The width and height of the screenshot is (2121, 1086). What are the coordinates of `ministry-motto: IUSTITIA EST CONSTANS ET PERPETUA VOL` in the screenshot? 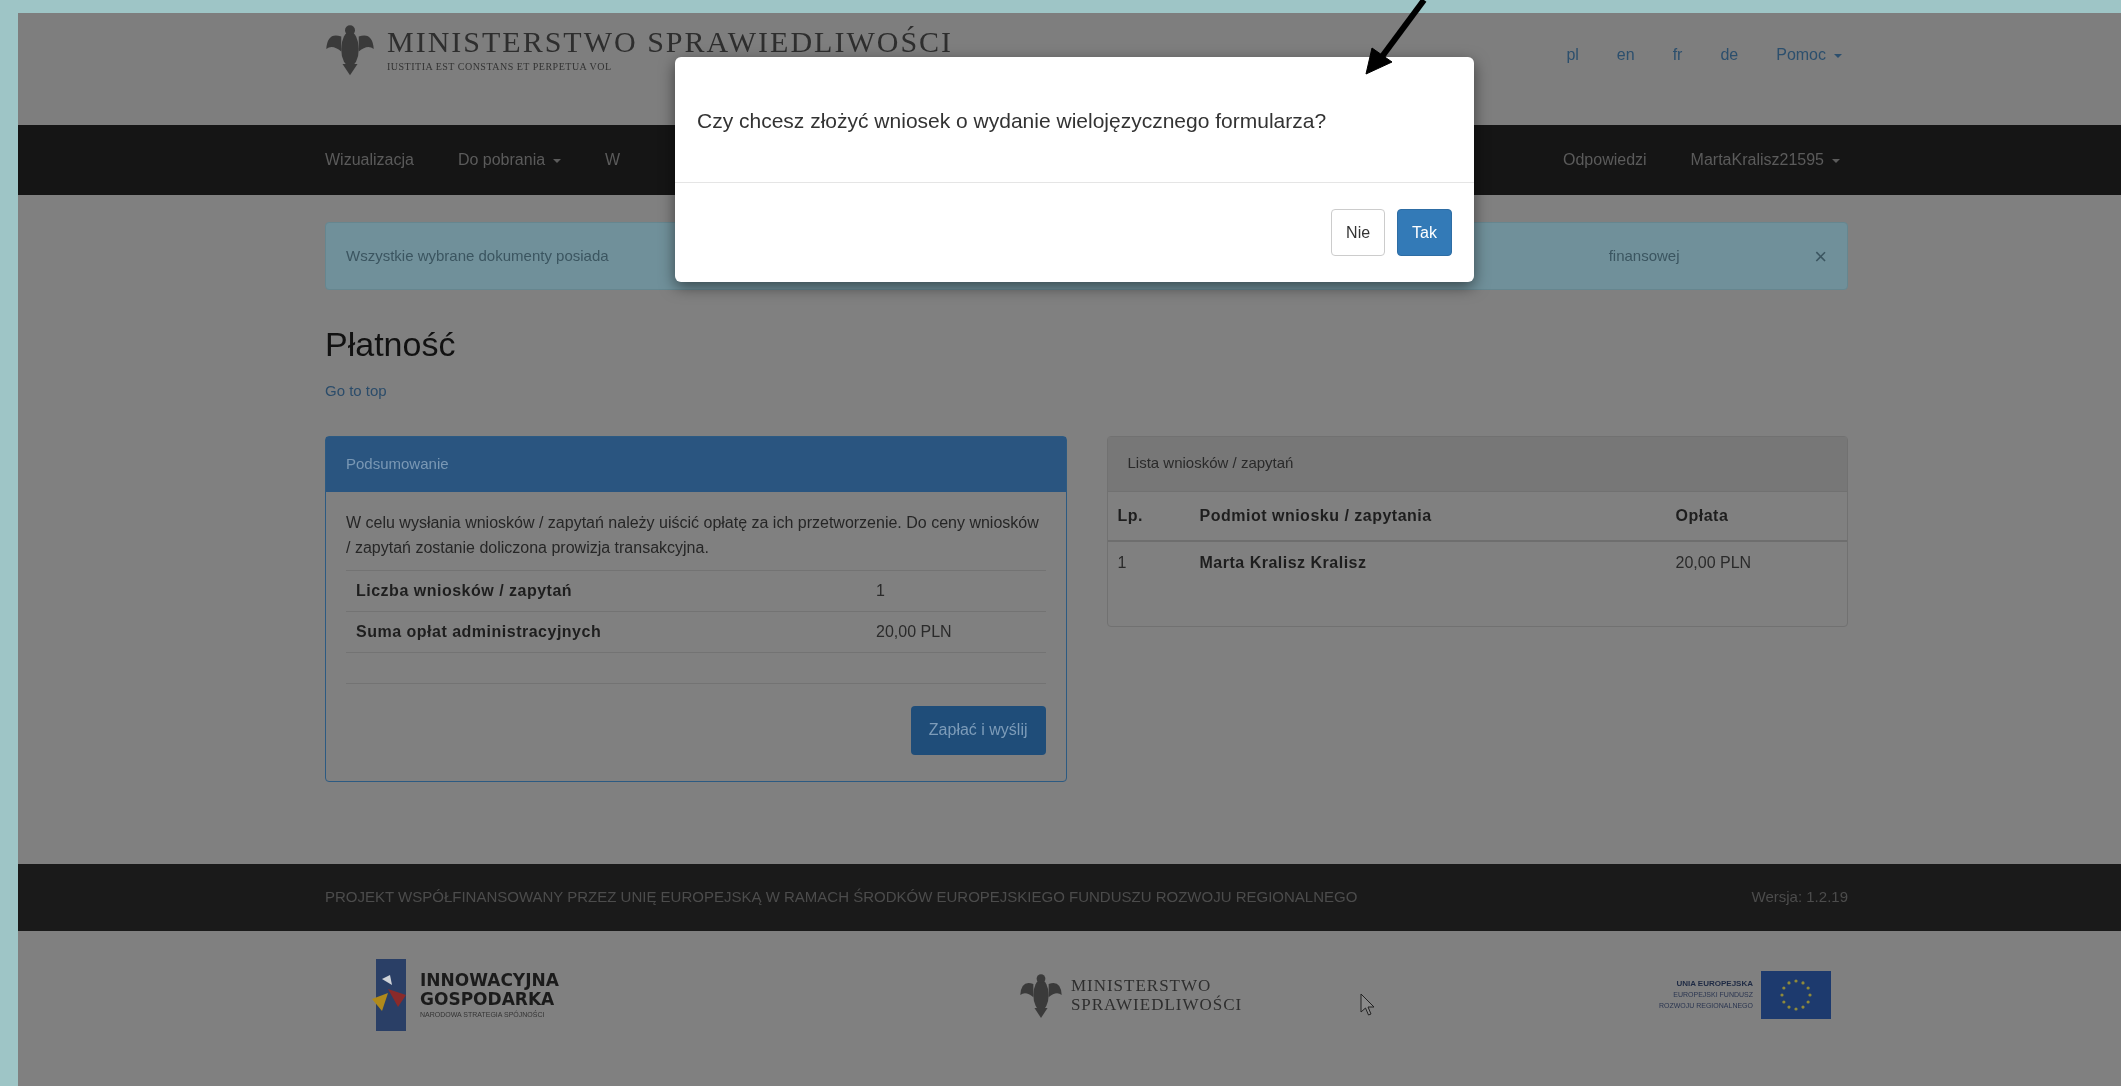 It's located at (500, 66).